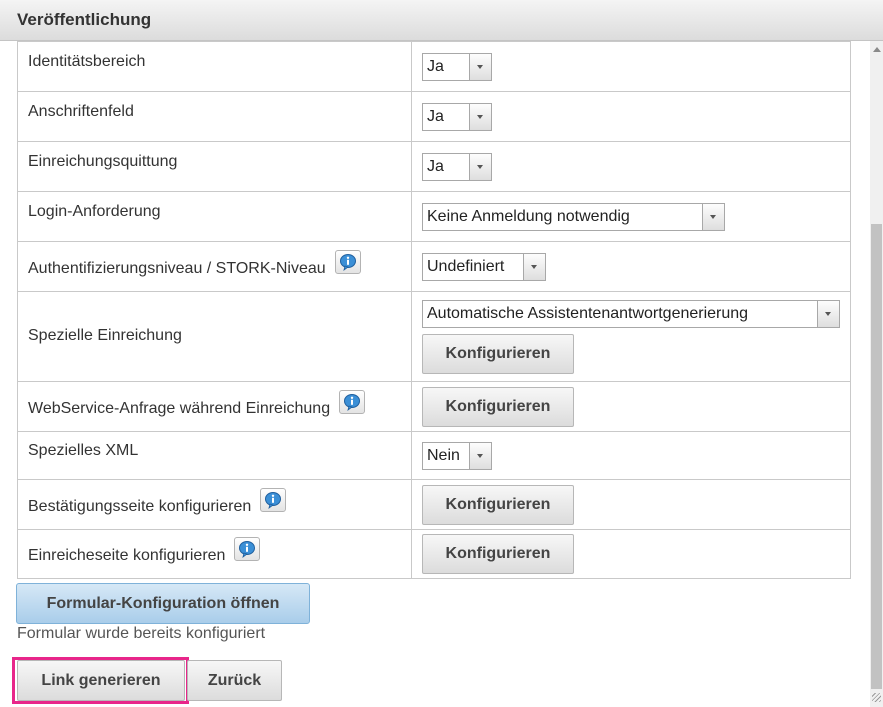 This screenshot has width=883, height=707. I want to click on table-row: Einreichungsquittung Ja, so click(434, 166).